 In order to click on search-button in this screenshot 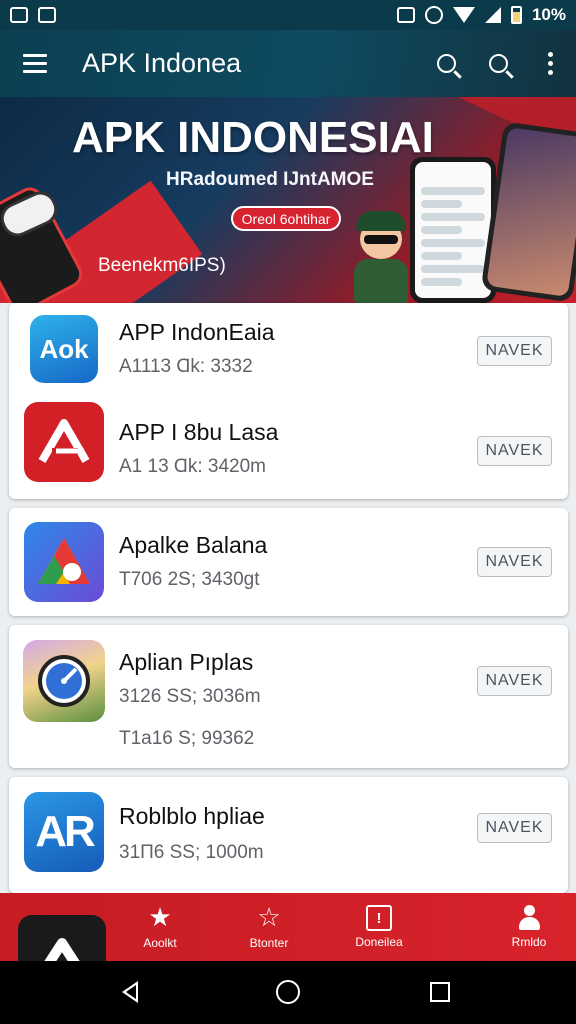, I will do `click(446, 63)`.